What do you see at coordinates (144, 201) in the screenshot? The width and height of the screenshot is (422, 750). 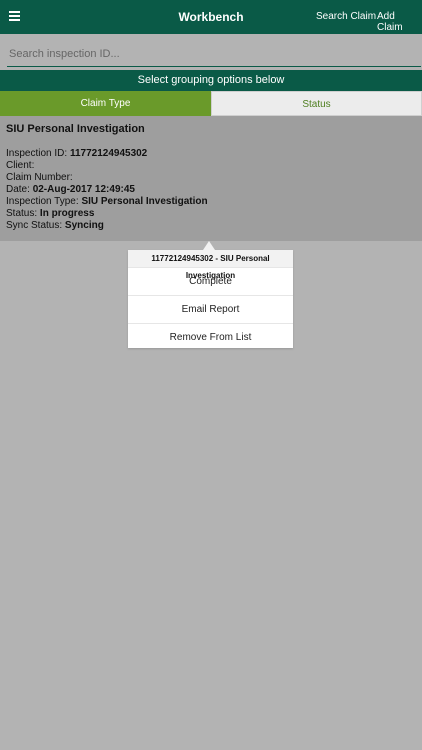 I see `inspection-type-value: SIU Personal Investigation` at bounding box center [144, 201].